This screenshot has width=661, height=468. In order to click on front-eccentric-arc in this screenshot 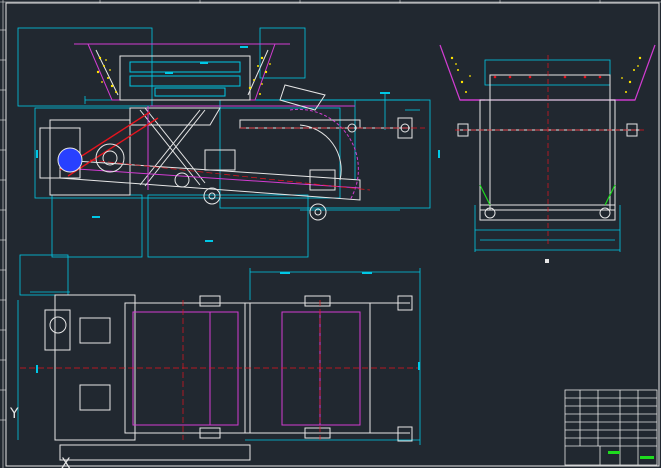, I will do `click(319, 142)`.